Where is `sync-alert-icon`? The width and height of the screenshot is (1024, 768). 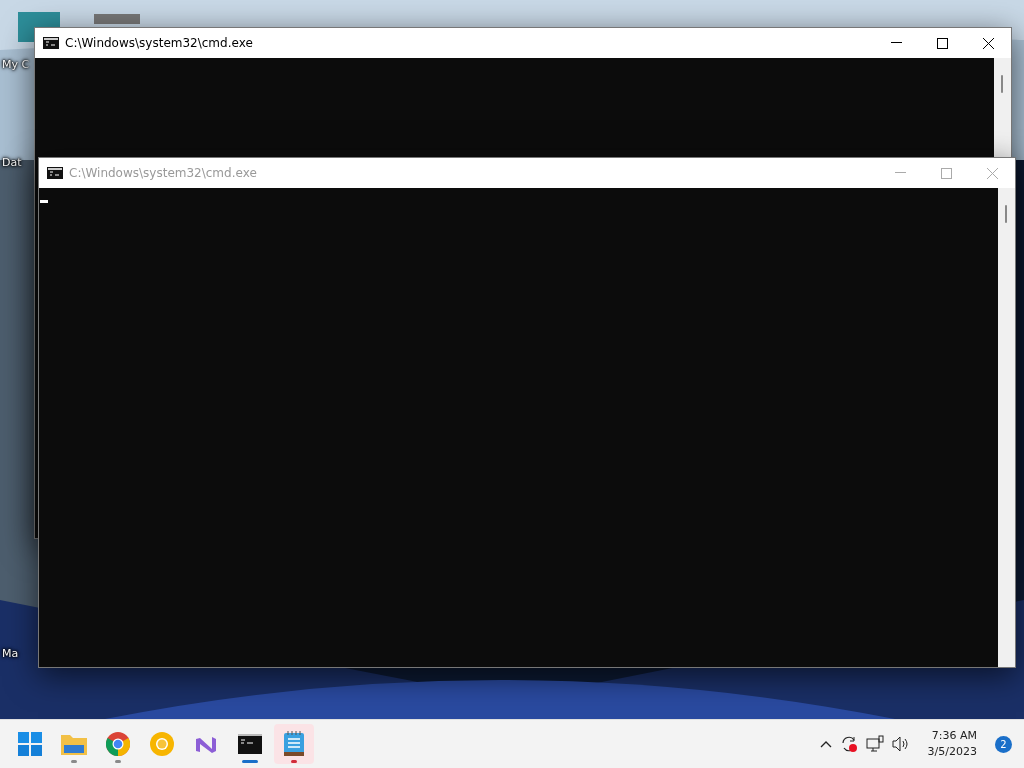 sync-alert-icon is located at coordinates (848, 744).